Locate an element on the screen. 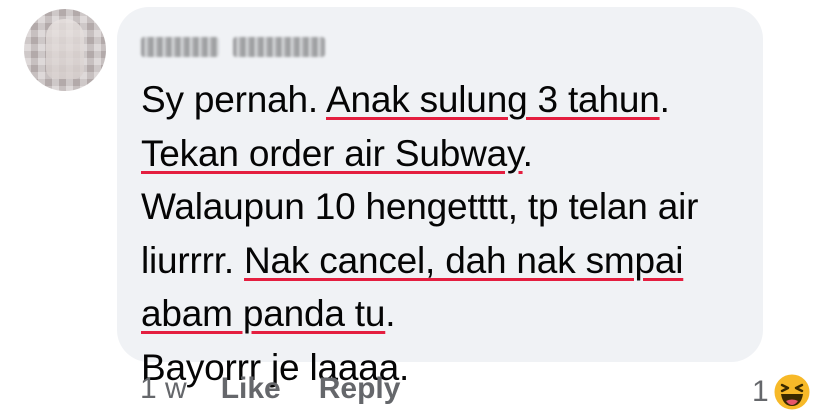 This screenshot has height=417, width=828. comment-line: liurrrr. Nak cancel, dah nak smpai is located at coordinates (446, 261).